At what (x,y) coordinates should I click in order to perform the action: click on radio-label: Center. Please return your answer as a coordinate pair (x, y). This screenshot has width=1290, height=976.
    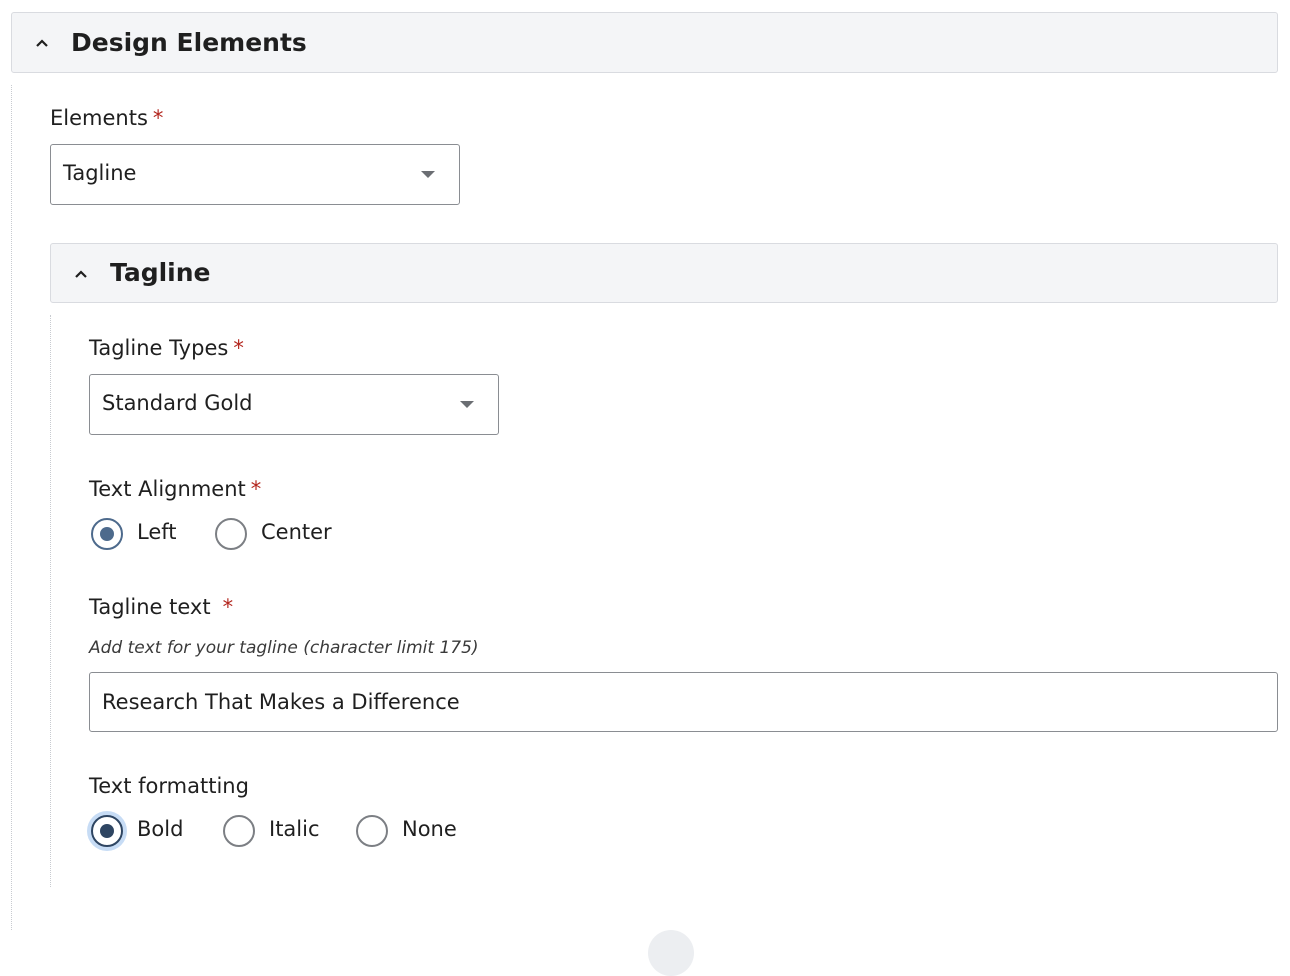
    Looking at the image, I should click on (296, 532).